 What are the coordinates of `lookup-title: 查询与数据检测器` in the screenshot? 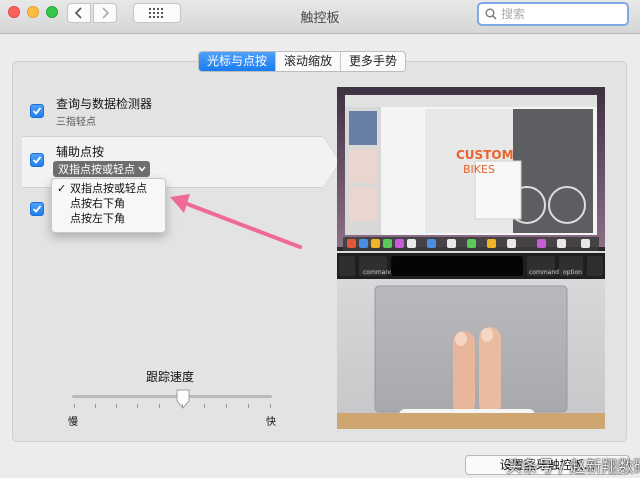 It's located at (104, 104).